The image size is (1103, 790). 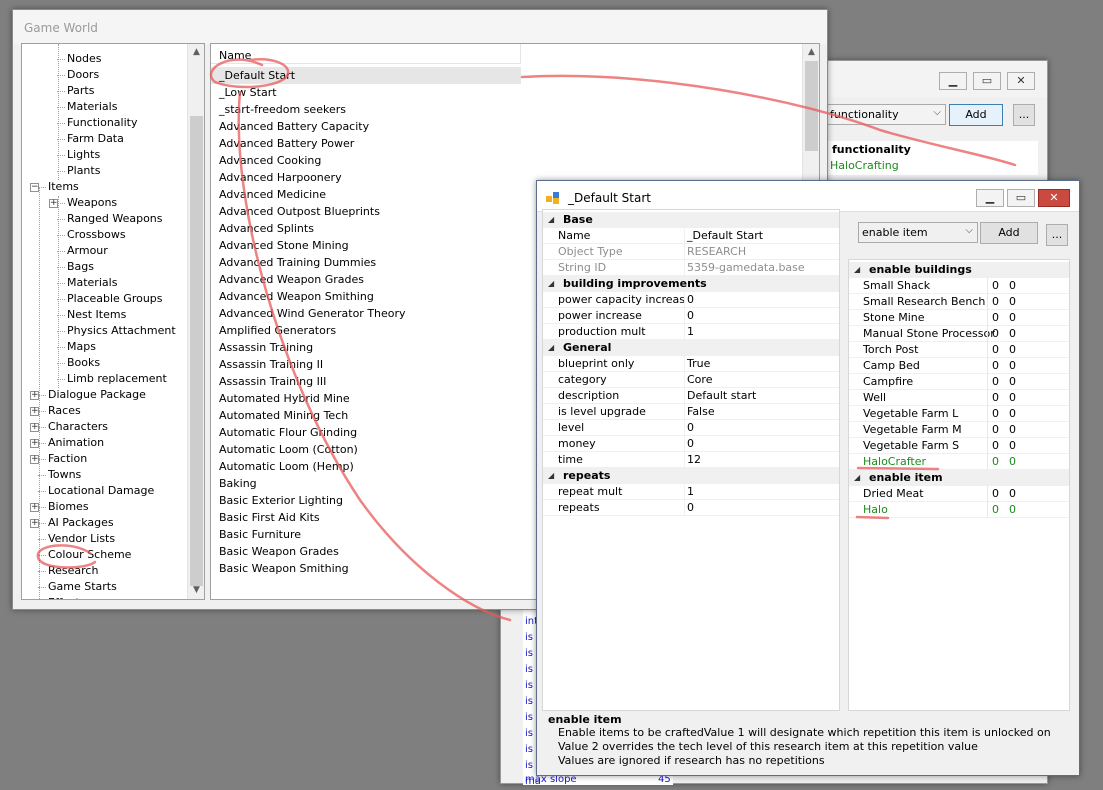 I want to click on property-row: time 12, so click(x=691, y=460).